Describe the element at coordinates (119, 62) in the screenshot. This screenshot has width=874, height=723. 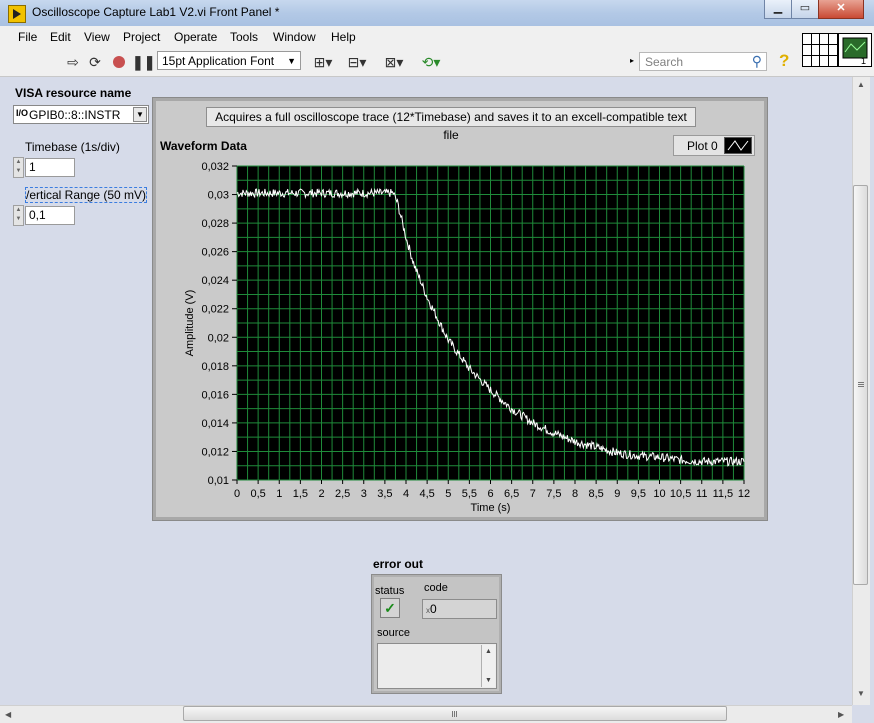
I see `abort-icon` at that location.